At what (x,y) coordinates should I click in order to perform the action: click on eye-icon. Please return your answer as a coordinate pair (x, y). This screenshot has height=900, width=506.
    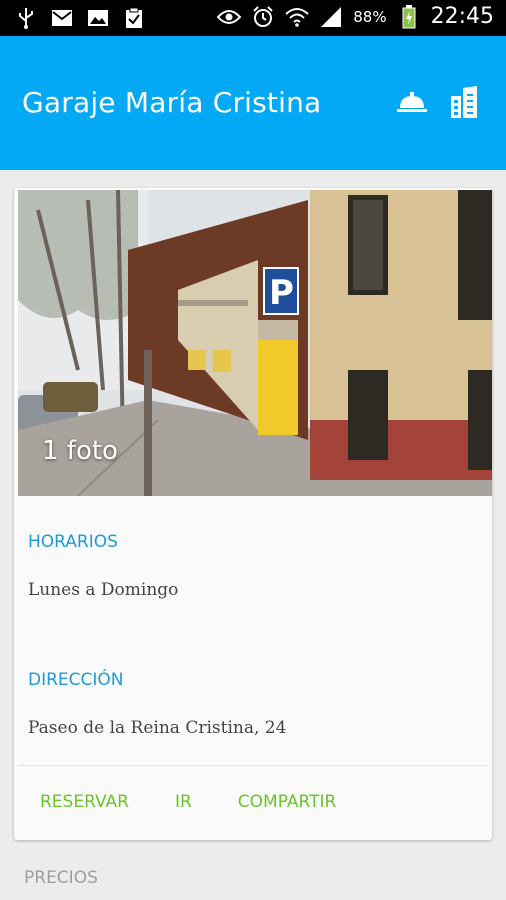
    Looking at the image, I should click on (229, 17).